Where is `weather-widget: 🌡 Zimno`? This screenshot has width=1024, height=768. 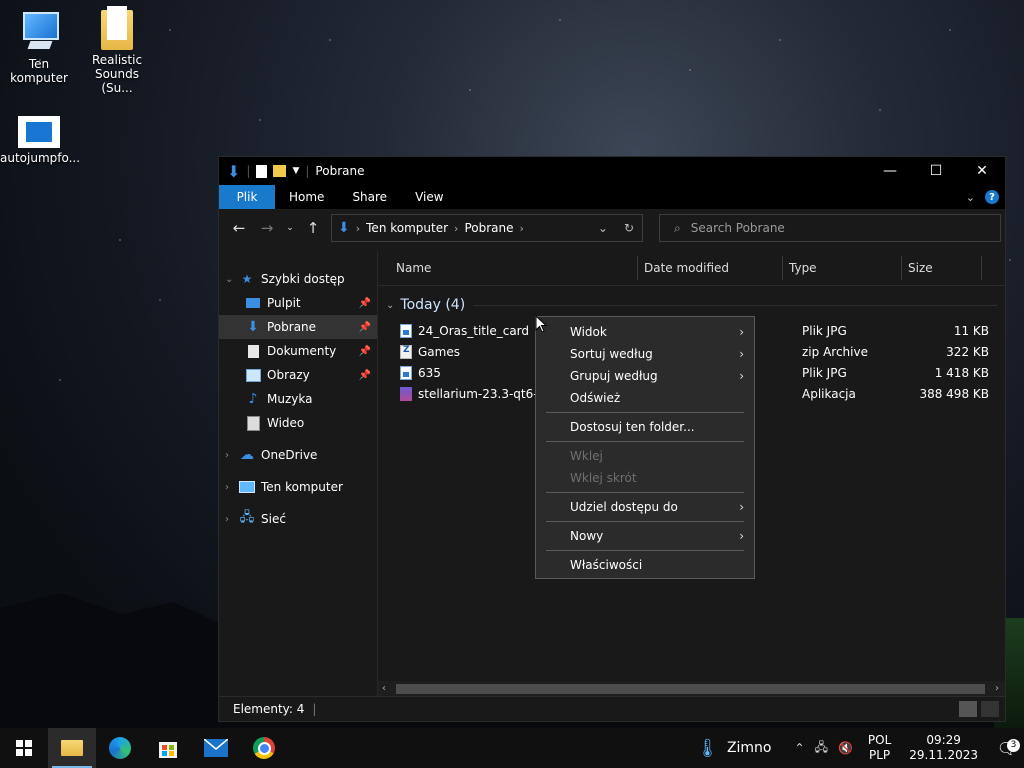
weather-widget: 🌡 Zimno is located at coordinates (733, 748).